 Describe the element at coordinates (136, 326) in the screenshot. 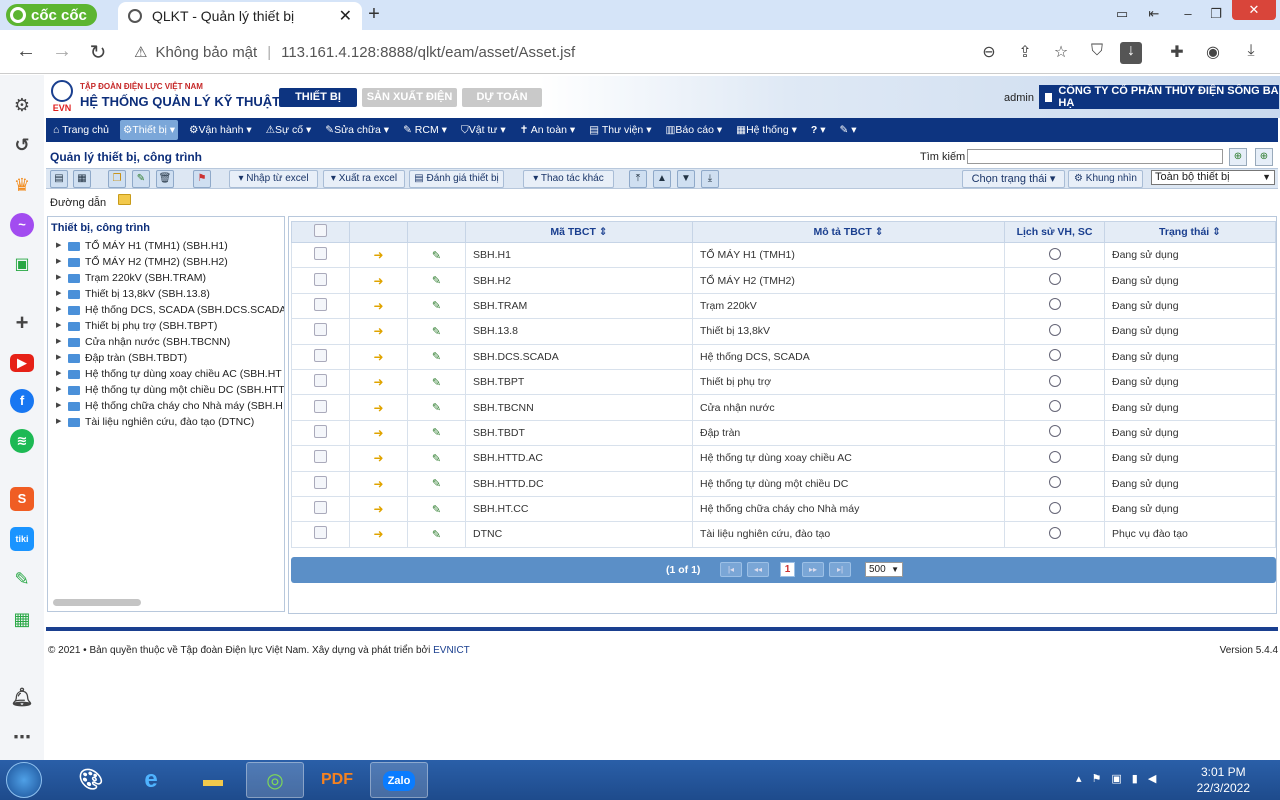

I see `tree-node: ▶ Thiết bị phụ trợ (SBH.TBPT)` at that location.